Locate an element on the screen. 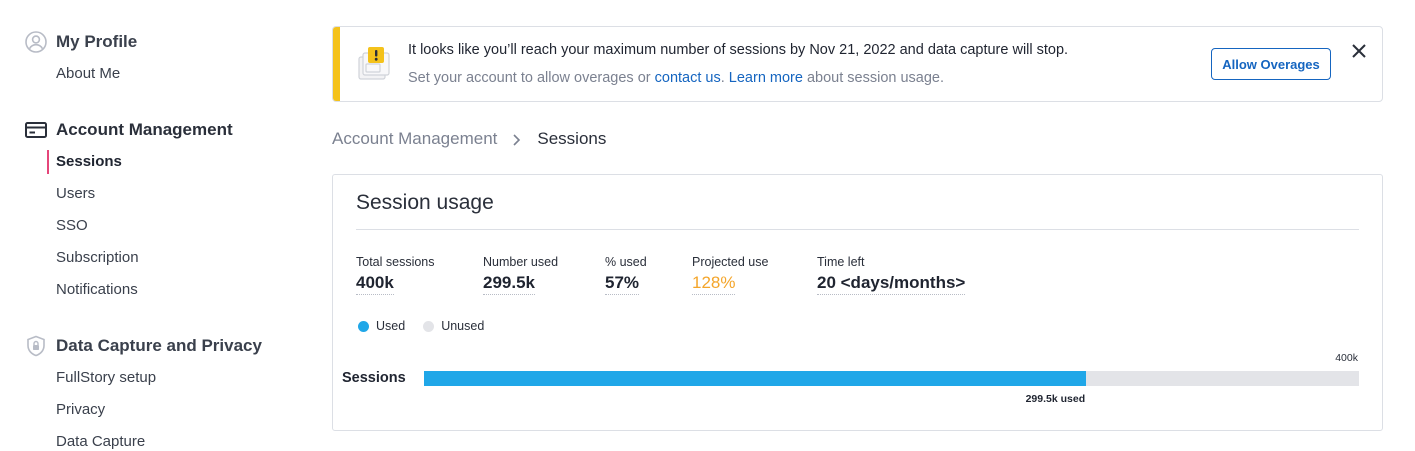 The height and width of the screenshot is (451, 1415). sidebar-section-data-capture-privacy: Data Capture and Privacy is located at coordinates (143, 346).